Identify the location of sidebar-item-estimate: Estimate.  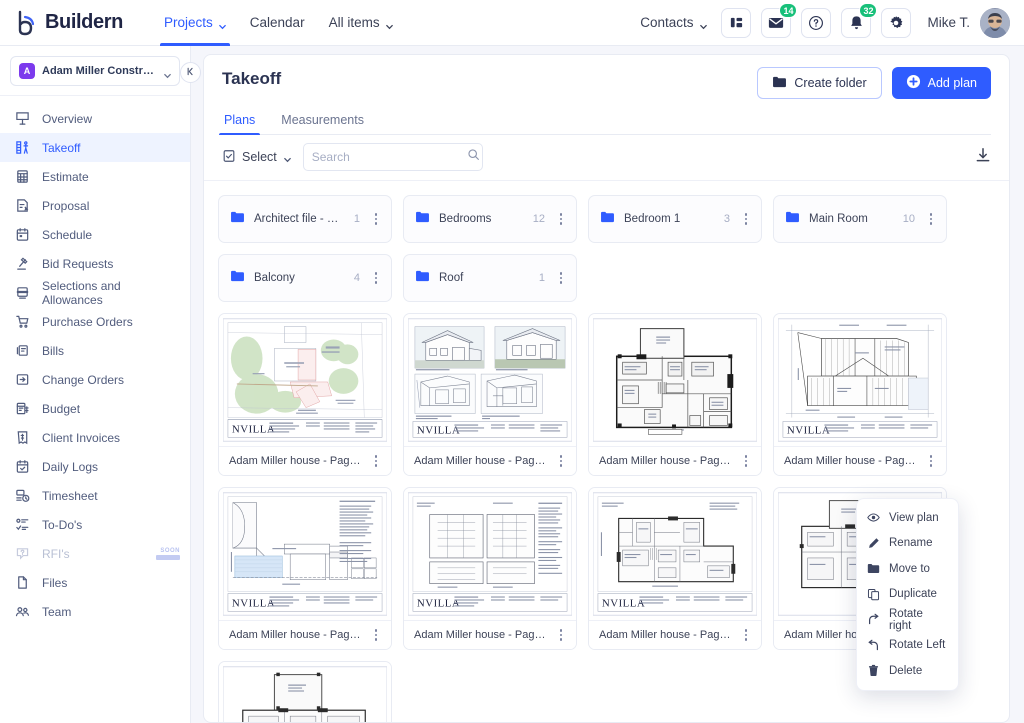
(95, 176).